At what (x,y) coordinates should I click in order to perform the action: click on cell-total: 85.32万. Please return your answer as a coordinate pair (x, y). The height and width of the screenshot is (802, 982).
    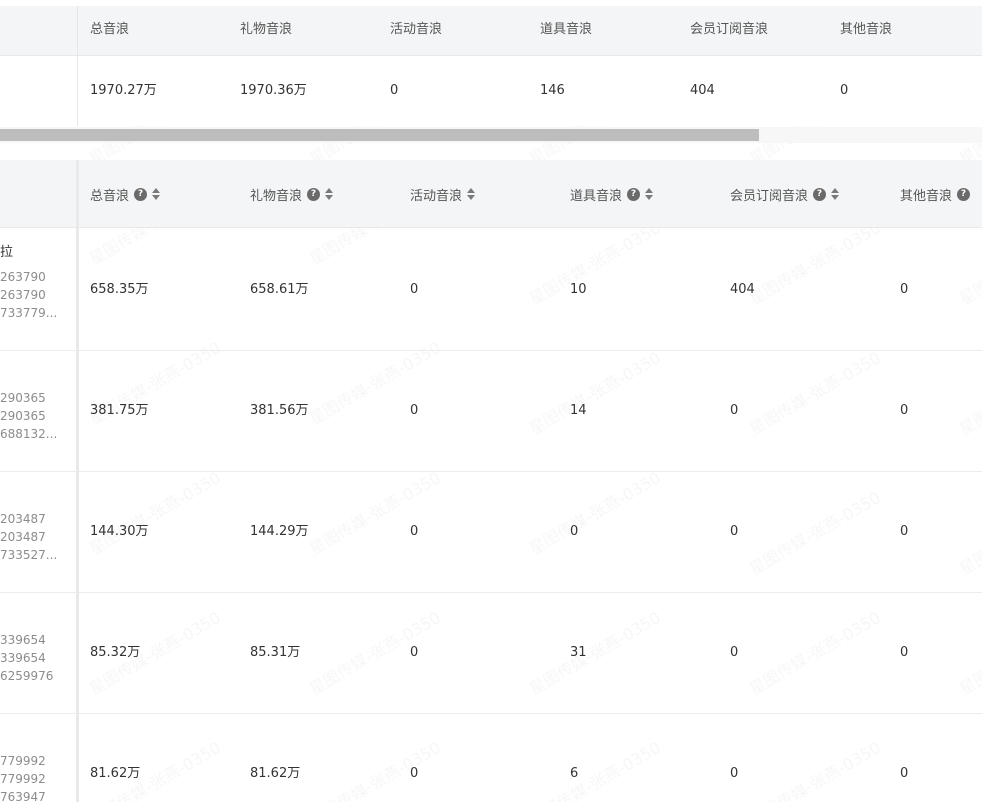
    Looking at the image, I should click on (115, 652).